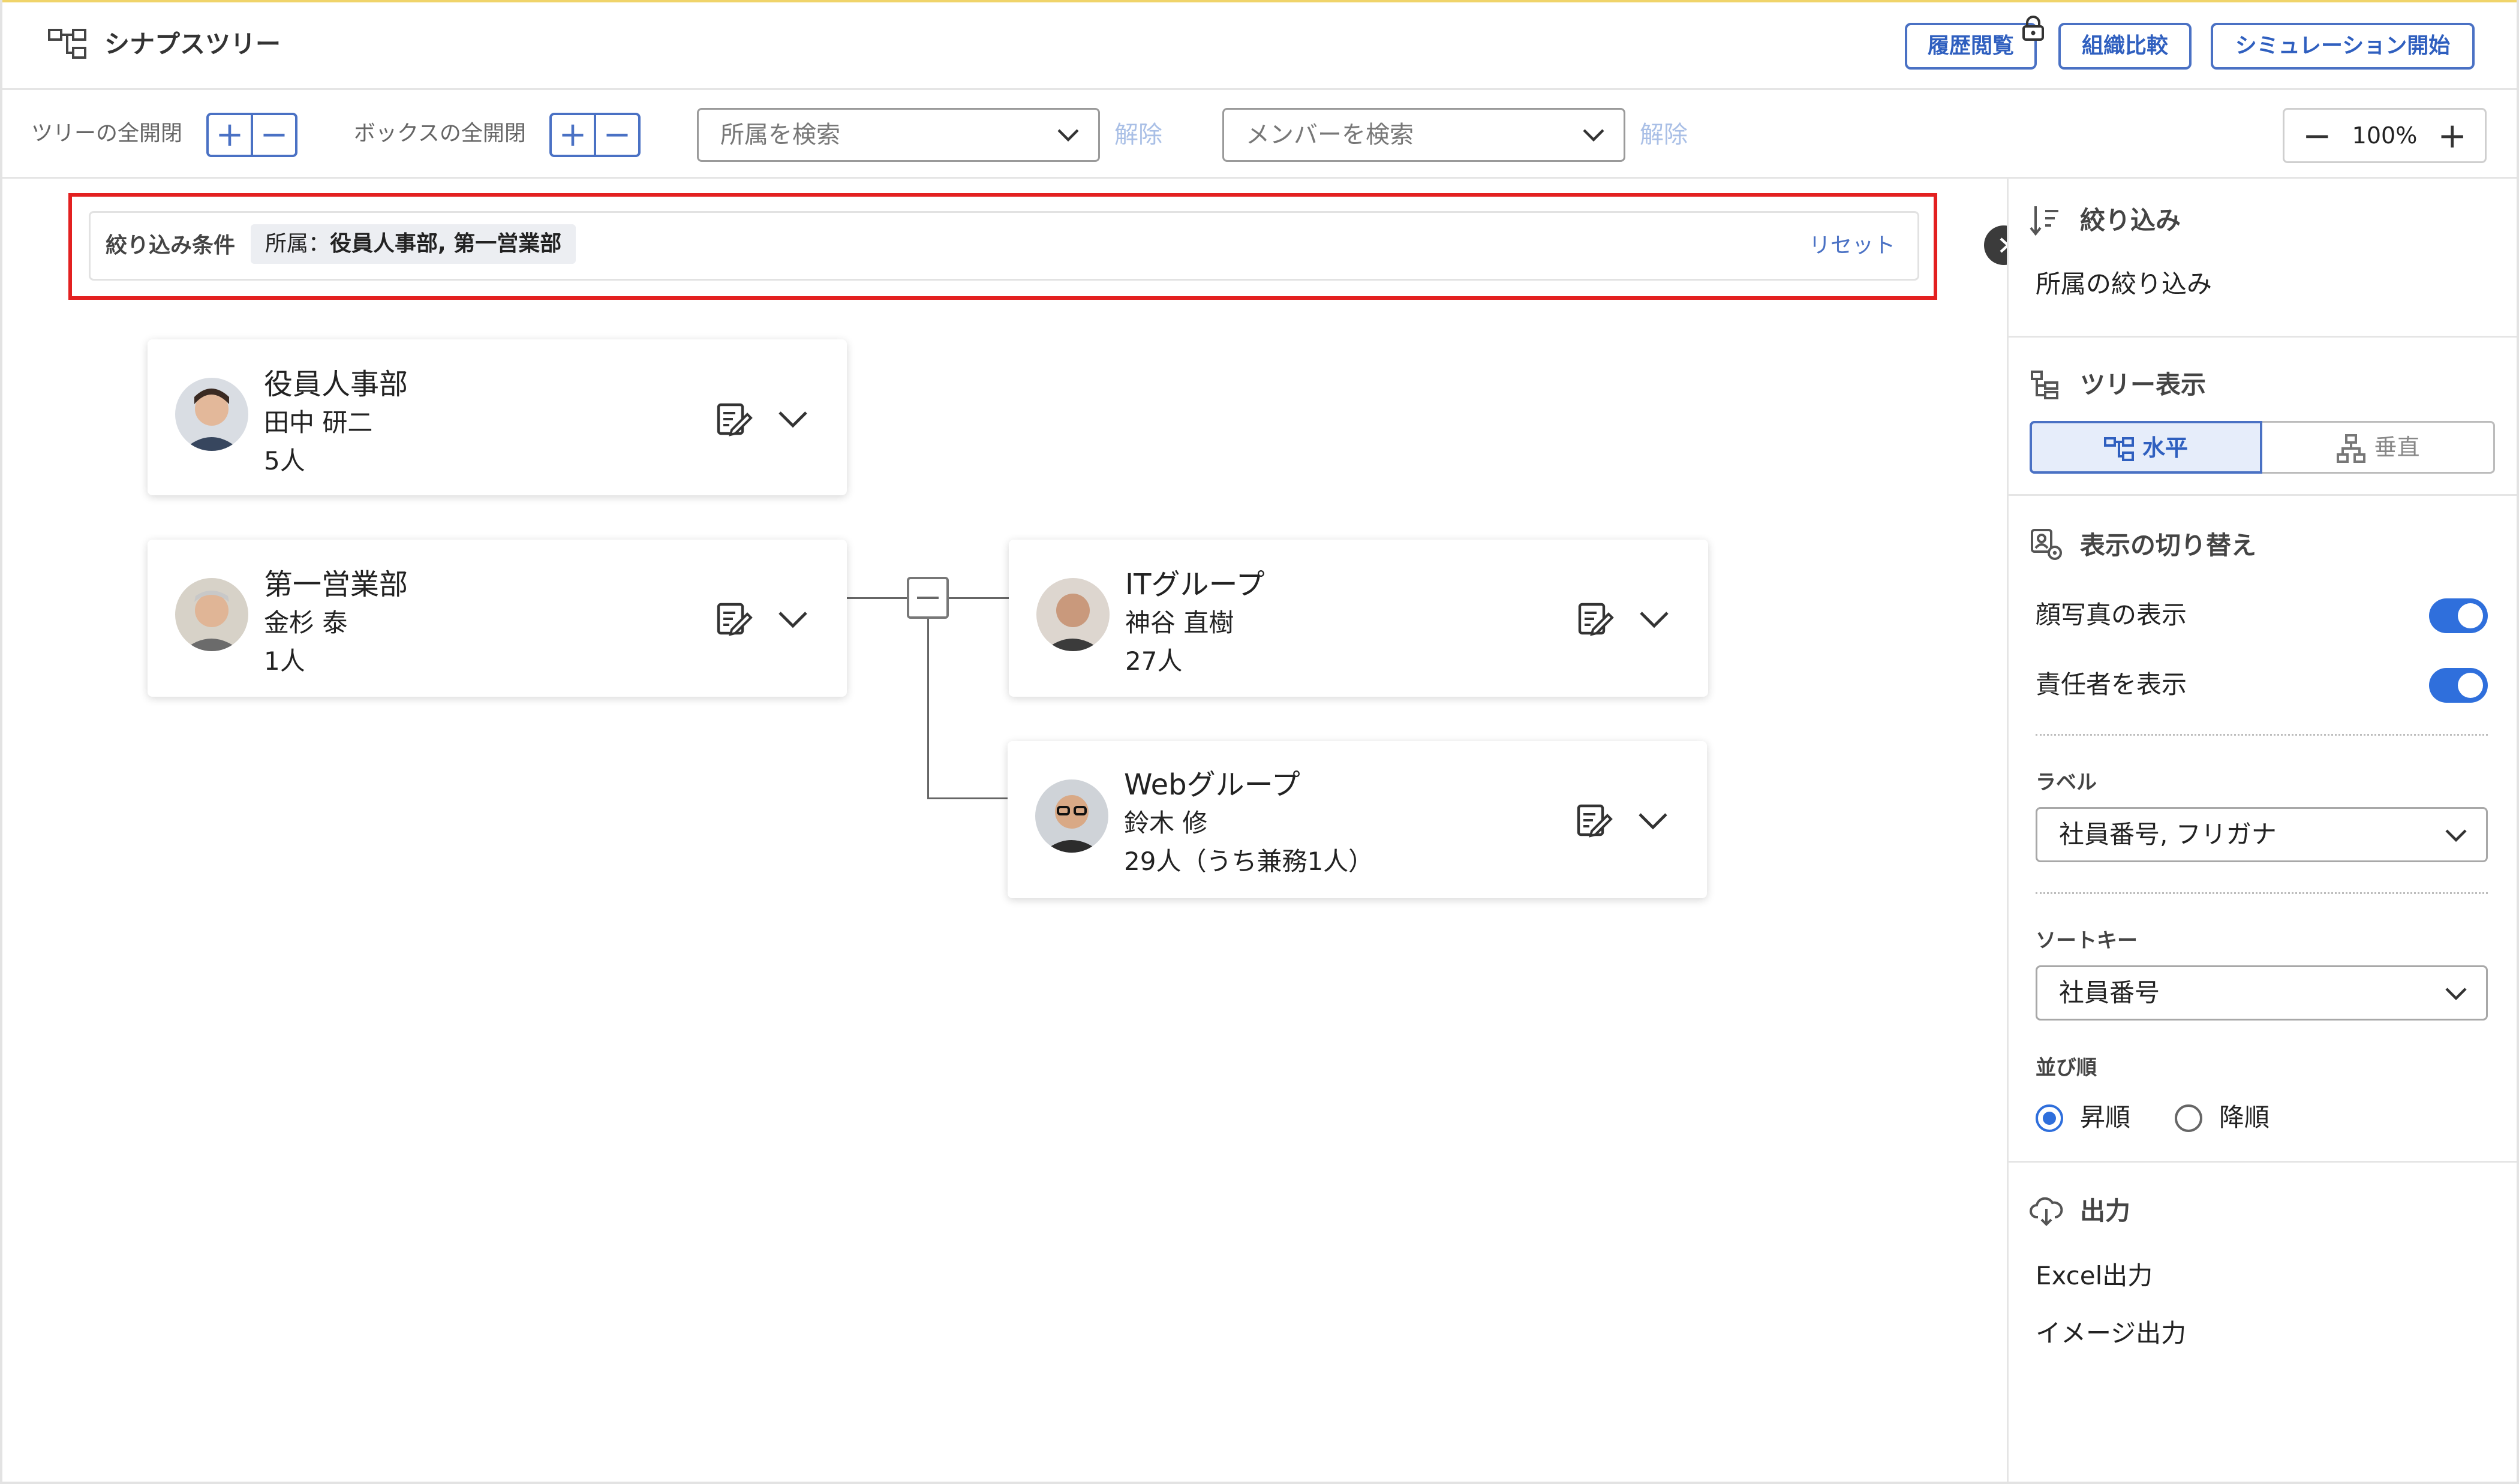  I want to click on zoom-control: − 100% +, so click(2385, 135).